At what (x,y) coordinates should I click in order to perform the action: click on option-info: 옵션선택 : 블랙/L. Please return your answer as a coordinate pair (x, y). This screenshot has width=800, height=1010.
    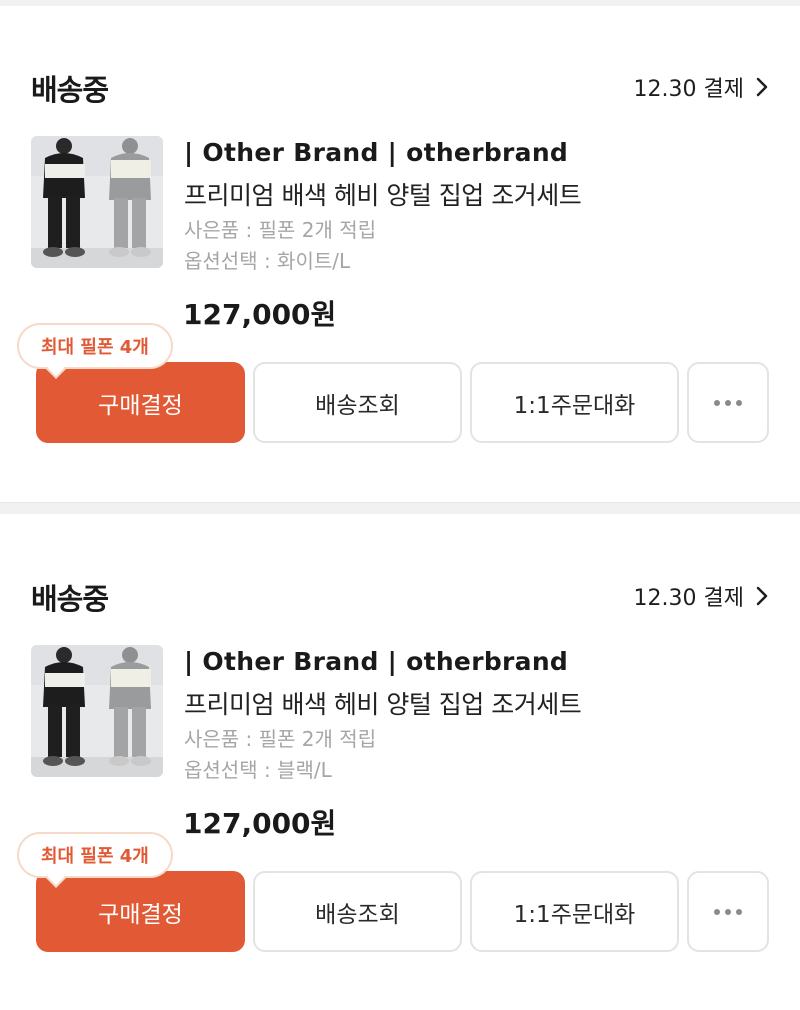
    Looking at the image, I should click on (258, 770).